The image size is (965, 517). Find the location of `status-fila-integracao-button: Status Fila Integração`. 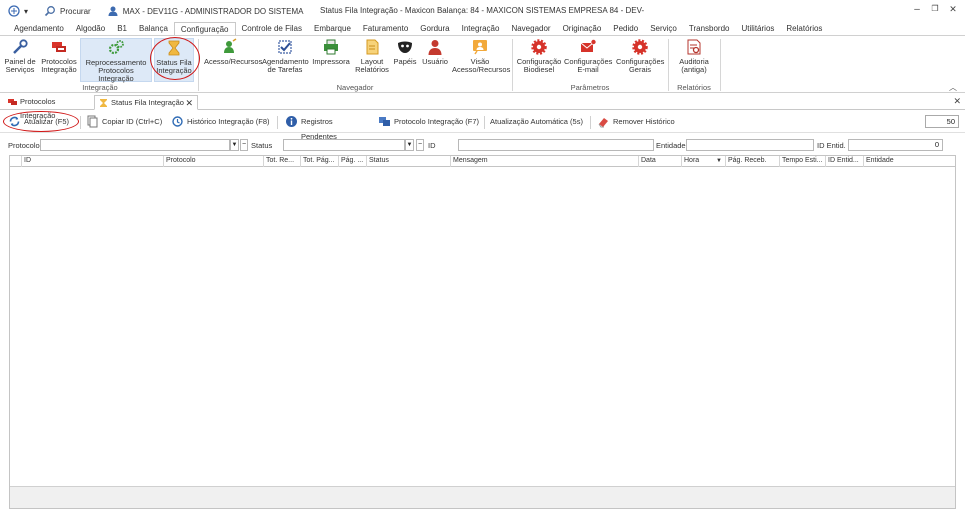

status-fila-integracao-button: Status Fila Integração is located at coordinates (174, 60).